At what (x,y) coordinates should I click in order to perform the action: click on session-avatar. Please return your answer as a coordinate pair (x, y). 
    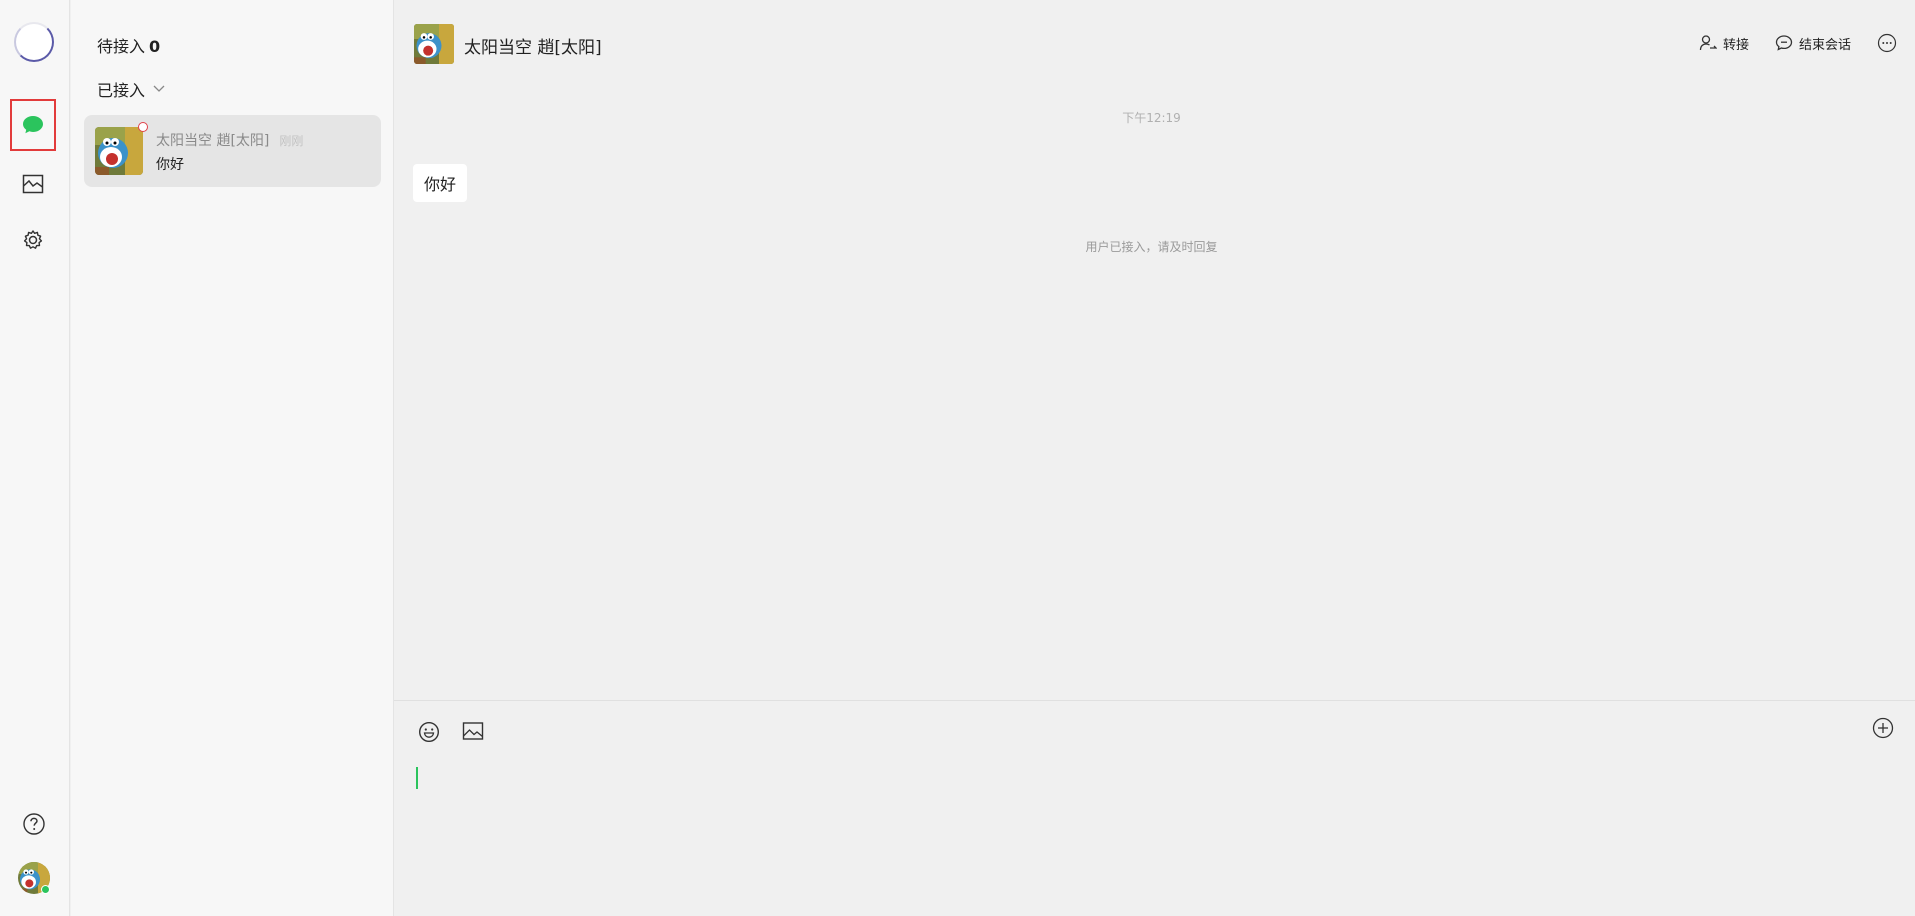
    Looking at the image, I should click on (119, 151).